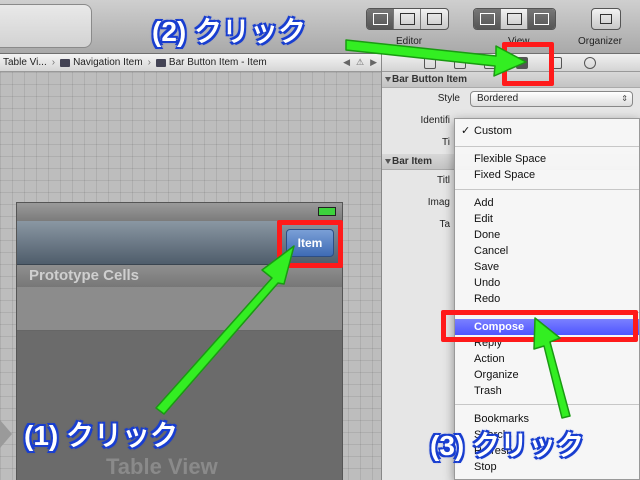 This screenshot has height=480, width=640. Describe the element at coordinates (229, 31) in the screenshot. I see `step2-annotation: (2) クリック` at that location.